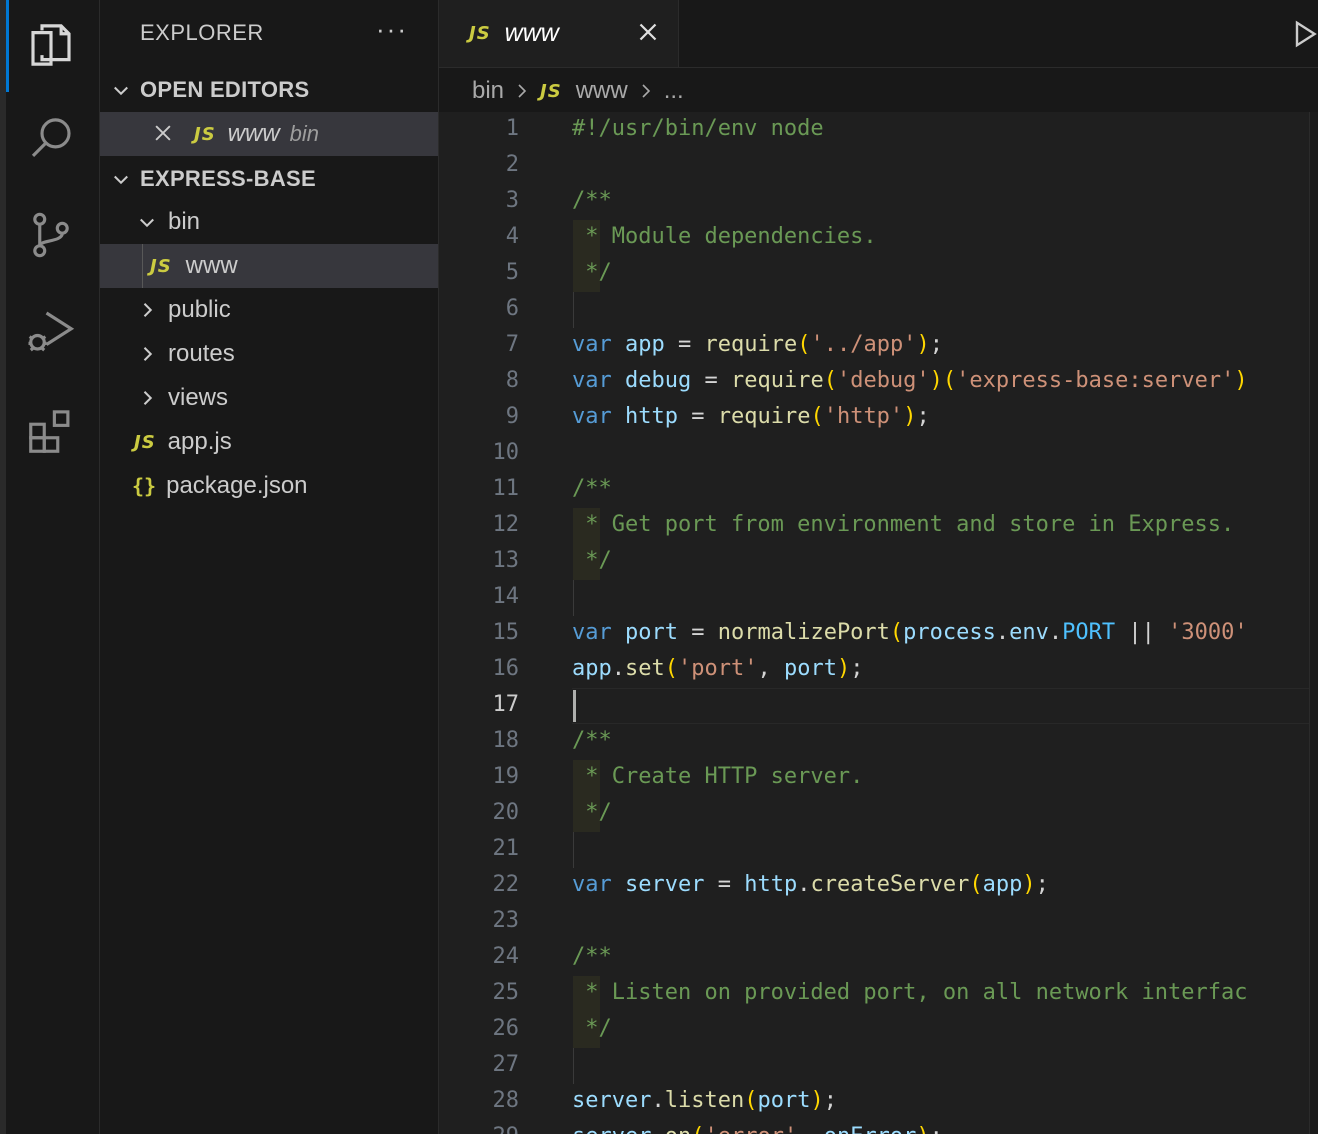 The width and height of the screenshot is (1318, 1134). Describe the element at coordinates (488, 91) in the screenshot. I see `breadcrumb-bin: bin` at that location.